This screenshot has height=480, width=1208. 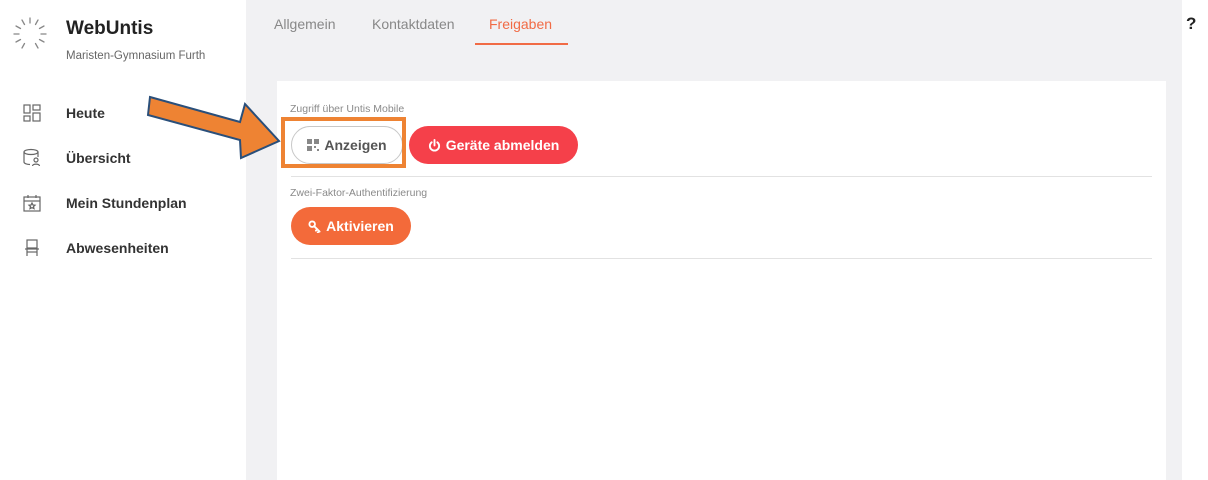 I want to click on active-tab-indicator, so click(x=521, y=44).